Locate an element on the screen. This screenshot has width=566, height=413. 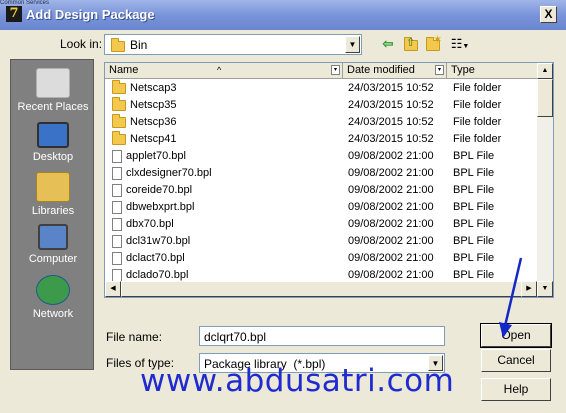
place-network: Network is located at coordinates (53, 297).